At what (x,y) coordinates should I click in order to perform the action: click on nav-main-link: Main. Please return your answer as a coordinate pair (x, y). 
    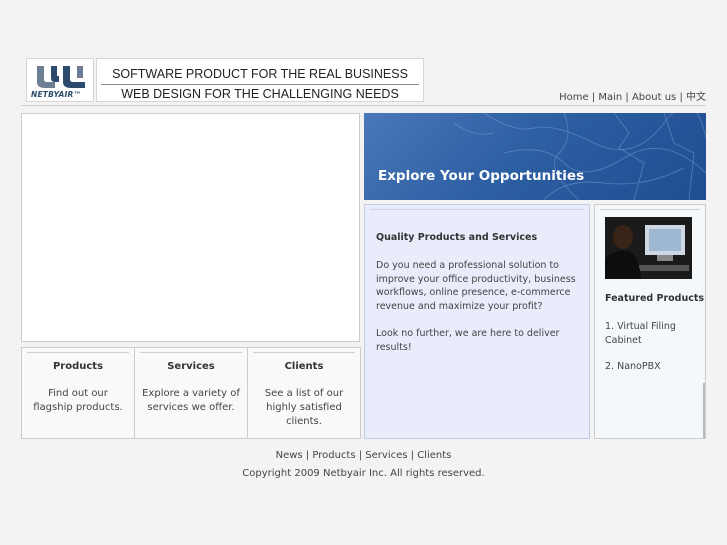
    Looking at the image, I should click on (610, 97).